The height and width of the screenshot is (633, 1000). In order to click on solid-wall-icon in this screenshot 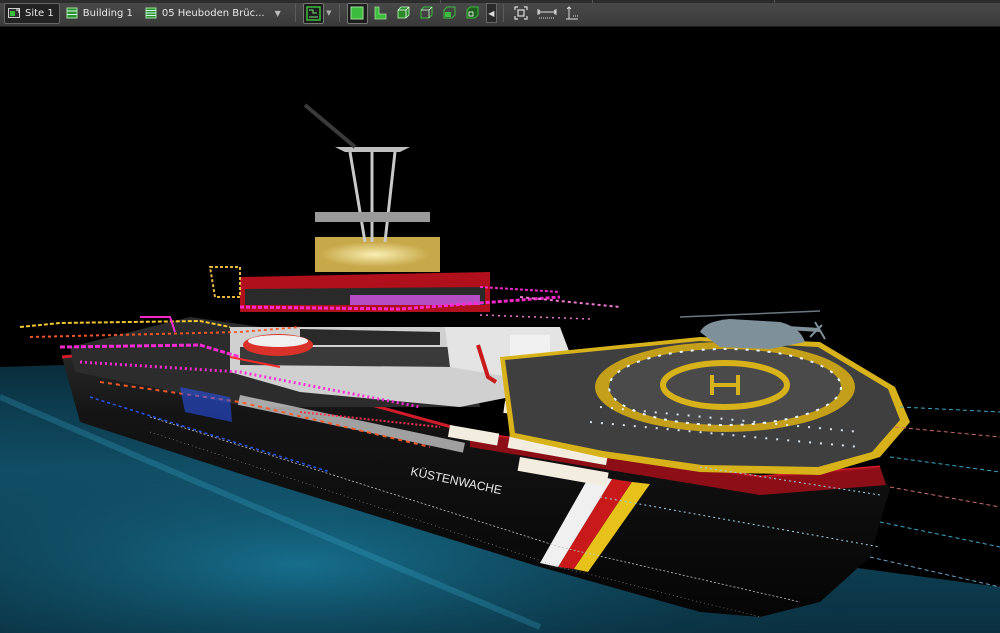, I will do `click(357, 13)`.